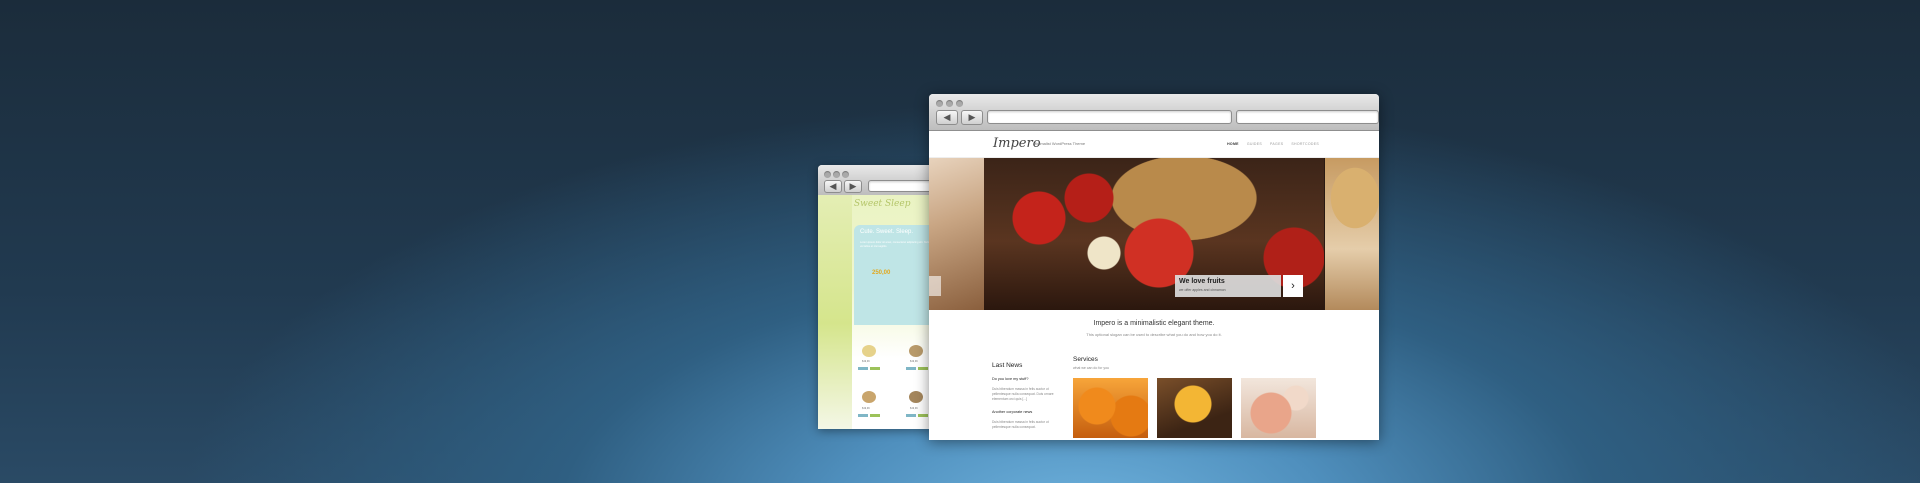 This screenshot has height=483, width=1920. I want to click on service-image-lemon, so click(1194, 408).